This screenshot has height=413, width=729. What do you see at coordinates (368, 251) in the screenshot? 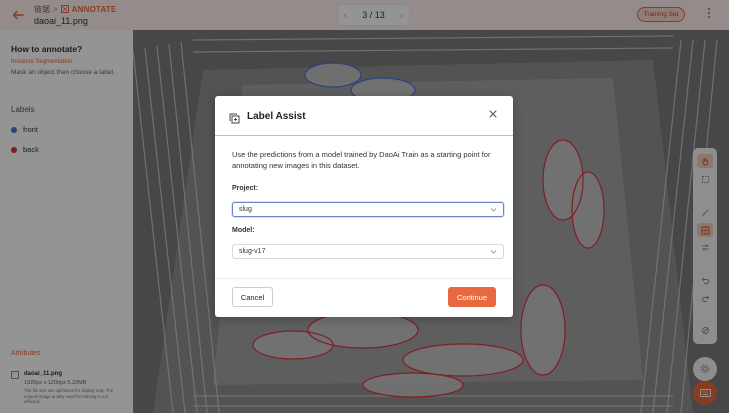
I see `model-select: slug-v17` at bounding box center [368, 251].